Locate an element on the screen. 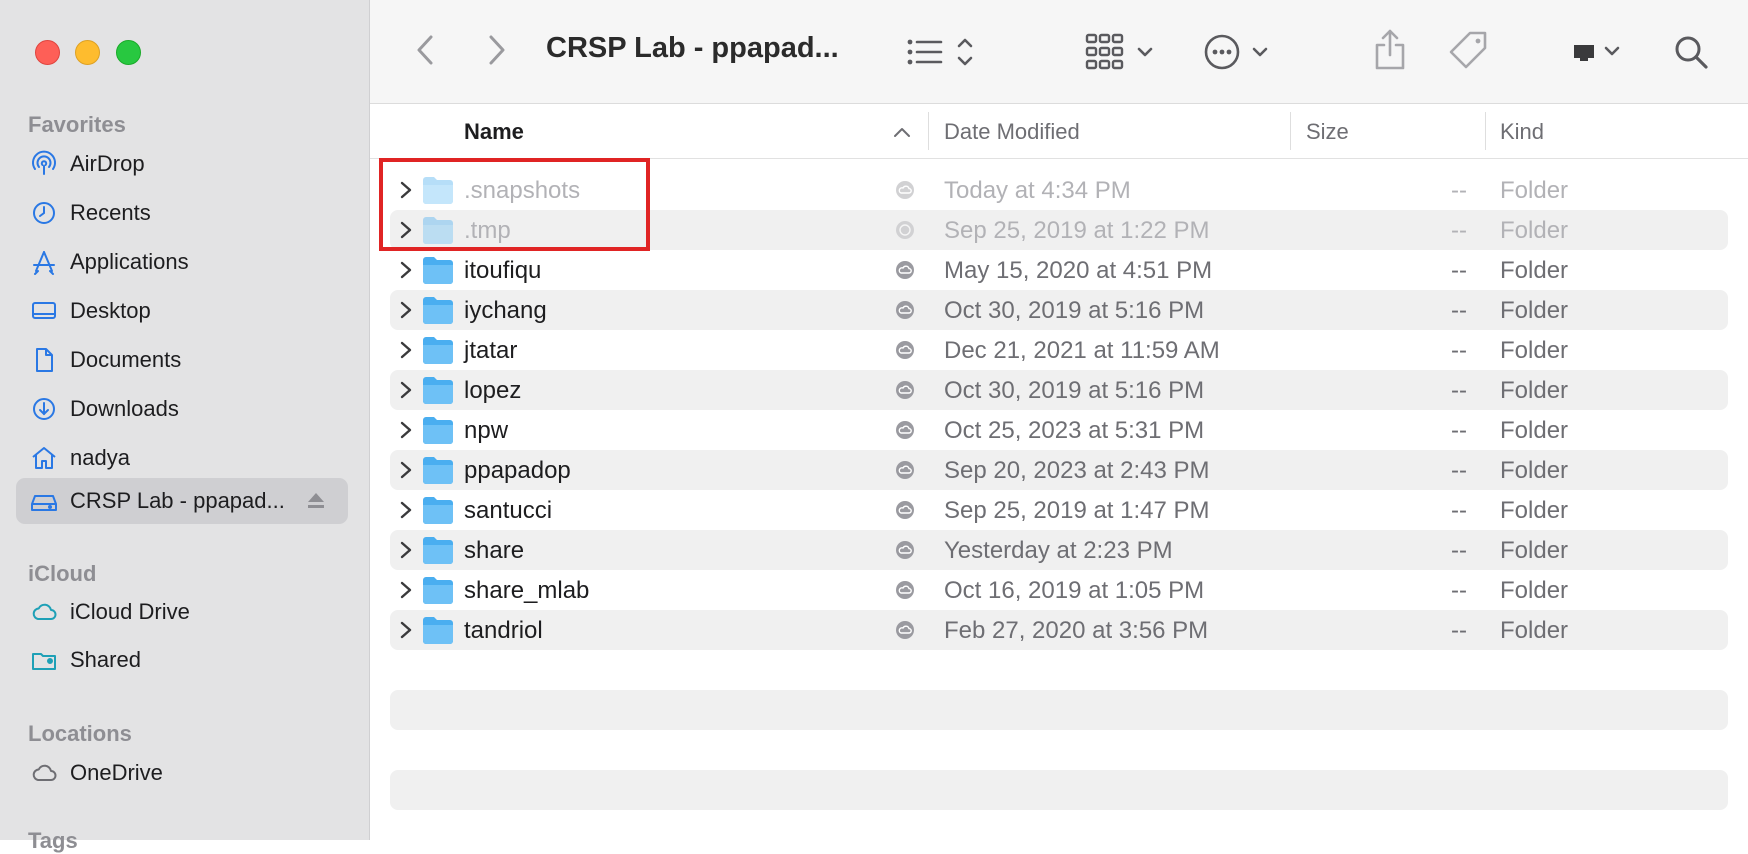 The width and height of the screenshot is (1748, 854). share-icon is located at coordinates (1390, 49).